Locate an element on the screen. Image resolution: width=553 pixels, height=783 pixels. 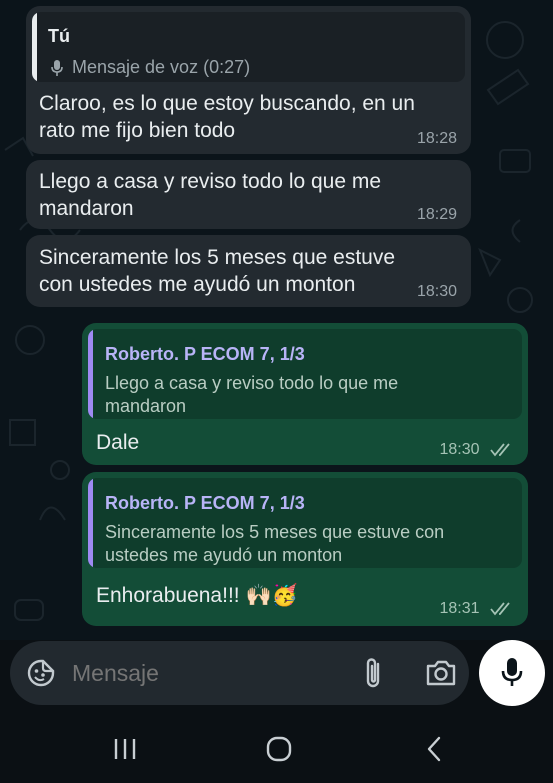
system-navigation-bar is located at coordinates (276, 747).